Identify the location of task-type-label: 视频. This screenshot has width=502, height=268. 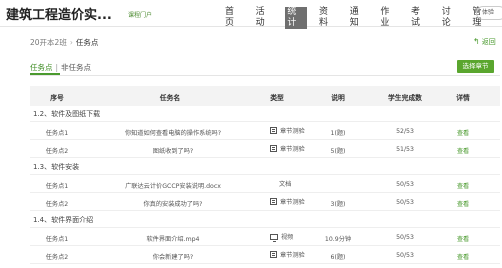
(287, 237).